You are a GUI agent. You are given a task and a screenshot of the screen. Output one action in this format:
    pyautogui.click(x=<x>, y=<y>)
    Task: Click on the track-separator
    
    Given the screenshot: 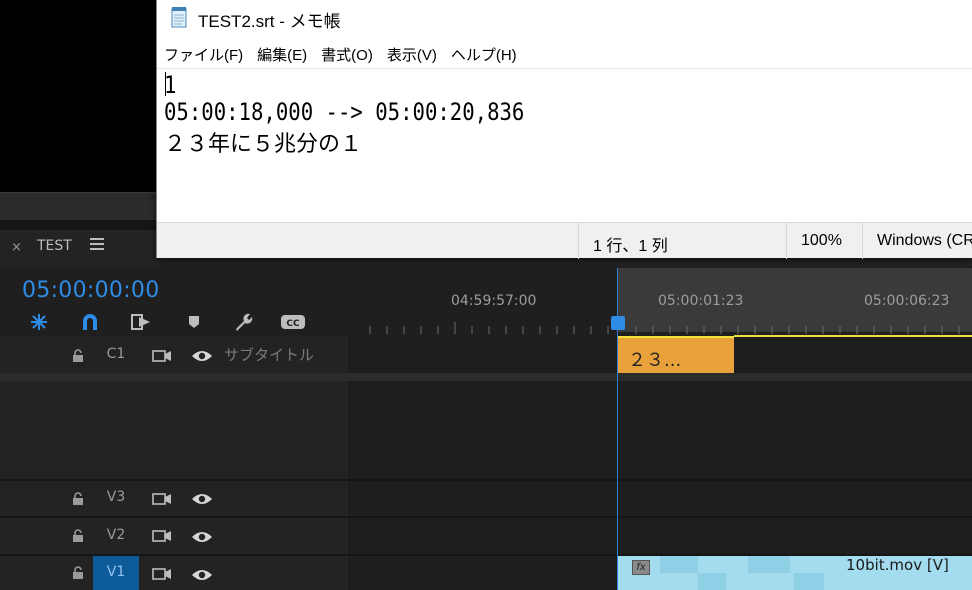 What is the action you would take?
    pyautogui.click(x=486, y=377)
    